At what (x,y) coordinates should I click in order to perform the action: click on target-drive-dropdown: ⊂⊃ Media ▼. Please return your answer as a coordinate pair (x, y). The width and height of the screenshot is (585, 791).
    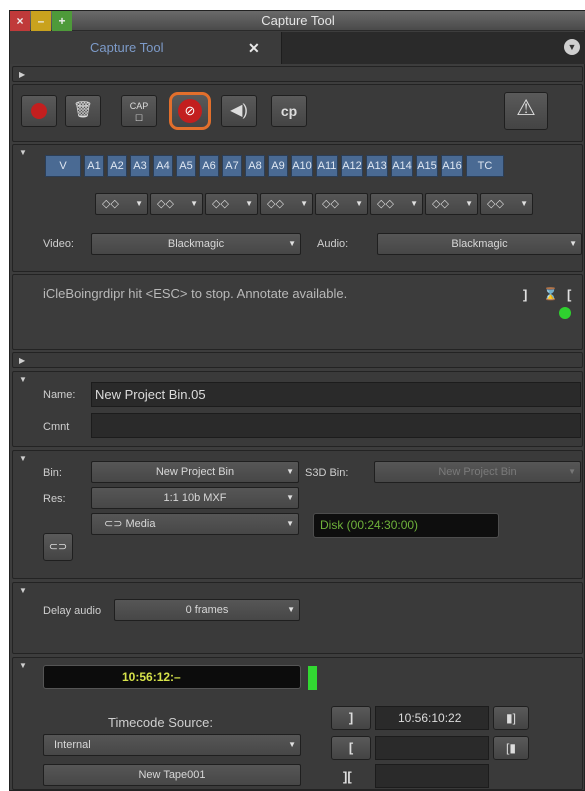
    Looking at the image, I should click on (195, 524).